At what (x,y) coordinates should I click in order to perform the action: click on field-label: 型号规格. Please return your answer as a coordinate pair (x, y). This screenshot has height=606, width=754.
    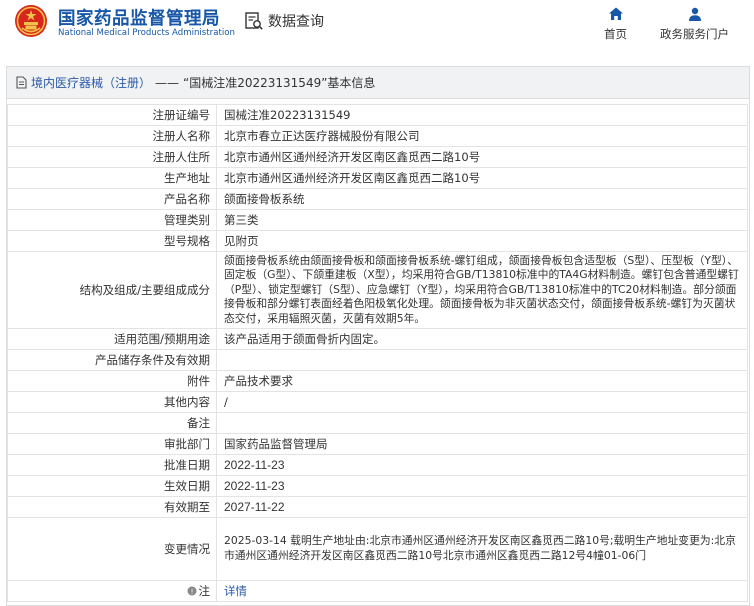
    Looking at the image, I should click on (112, 241).